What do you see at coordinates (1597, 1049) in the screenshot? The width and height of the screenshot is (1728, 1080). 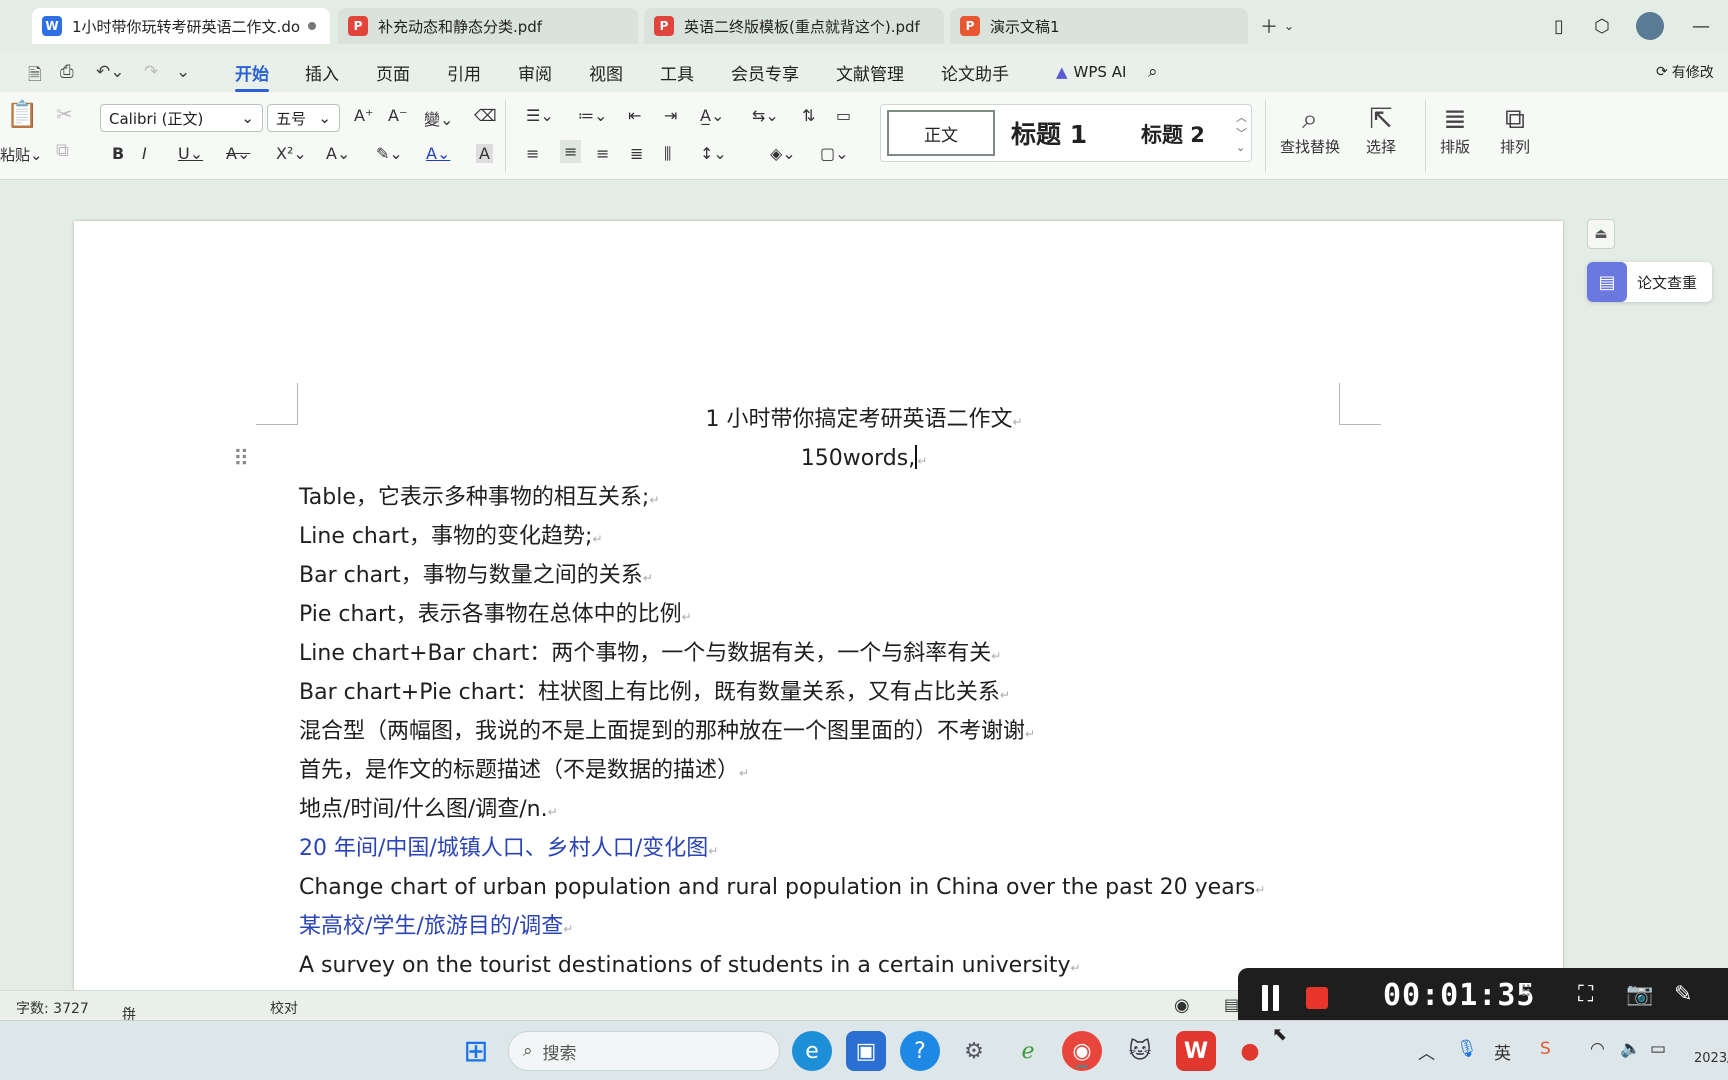 I see `wifi-icon: ◠` at bounding box center [1597, 1049].